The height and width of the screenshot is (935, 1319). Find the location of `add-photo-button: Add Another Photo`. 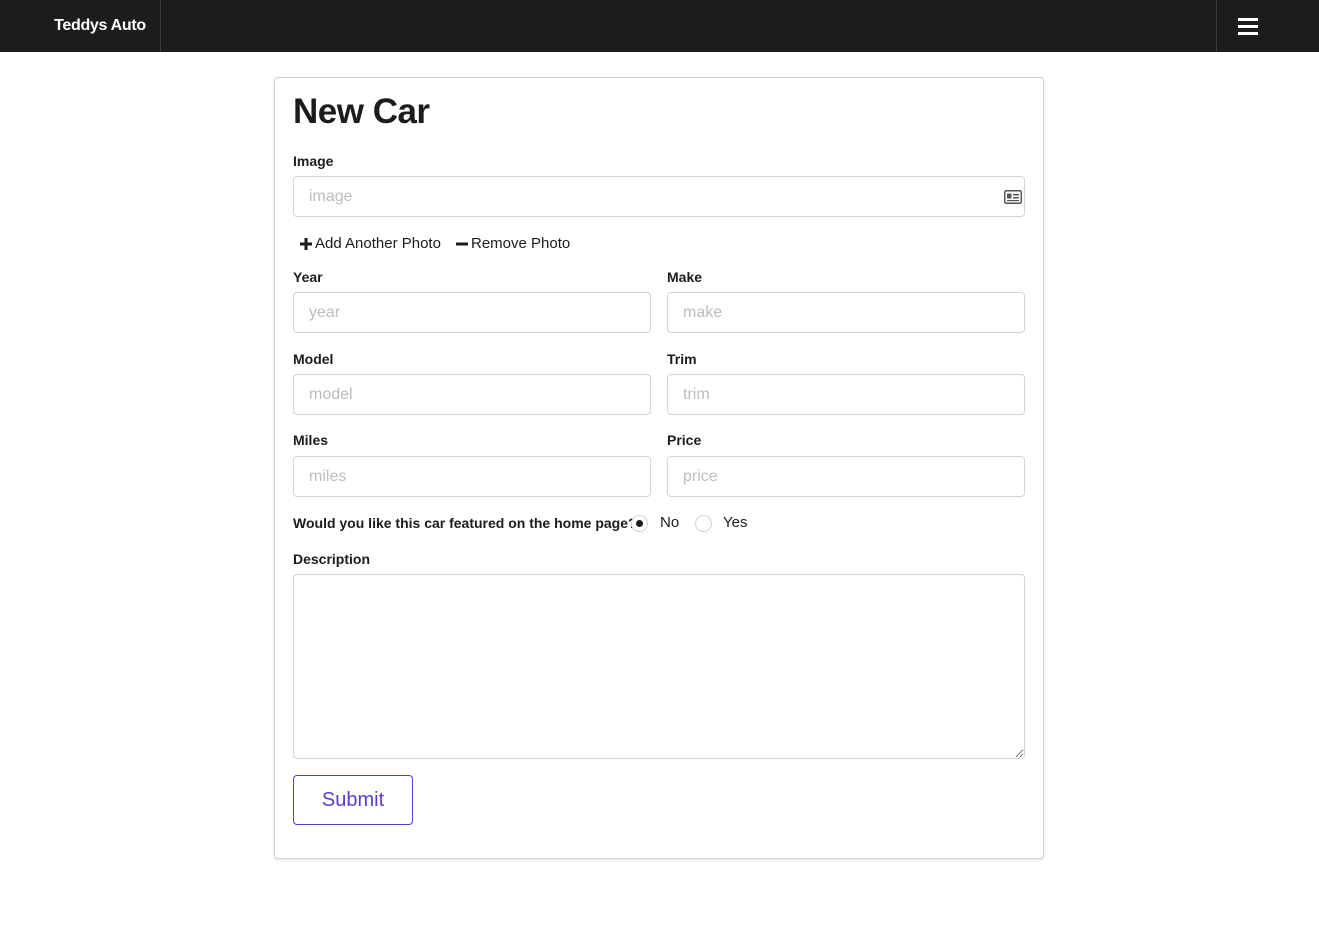

add-photo-button: Add Another Photo is located at coordinates (370, 243).